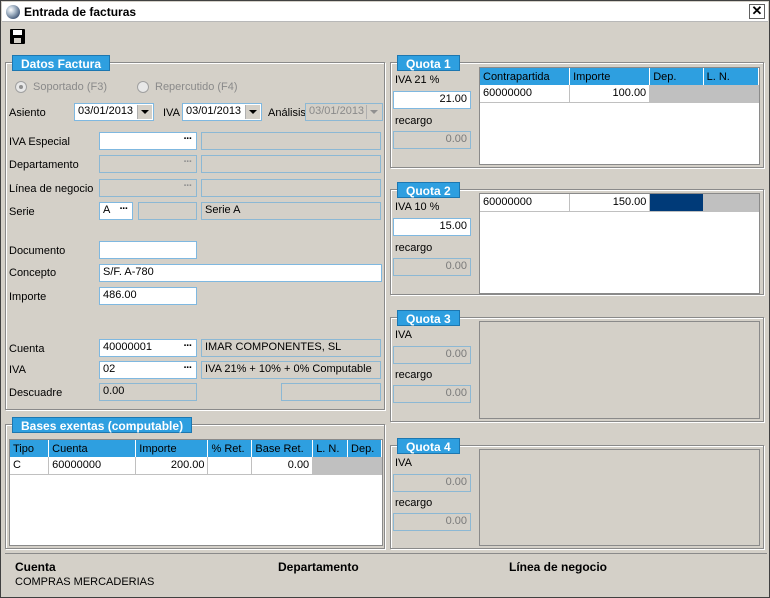 This screenshot has height=598, width=770. Describe the element at coordinates (61, 63) in the screenshot. I see `datos-factura-legend: Datos Factura` at that location.